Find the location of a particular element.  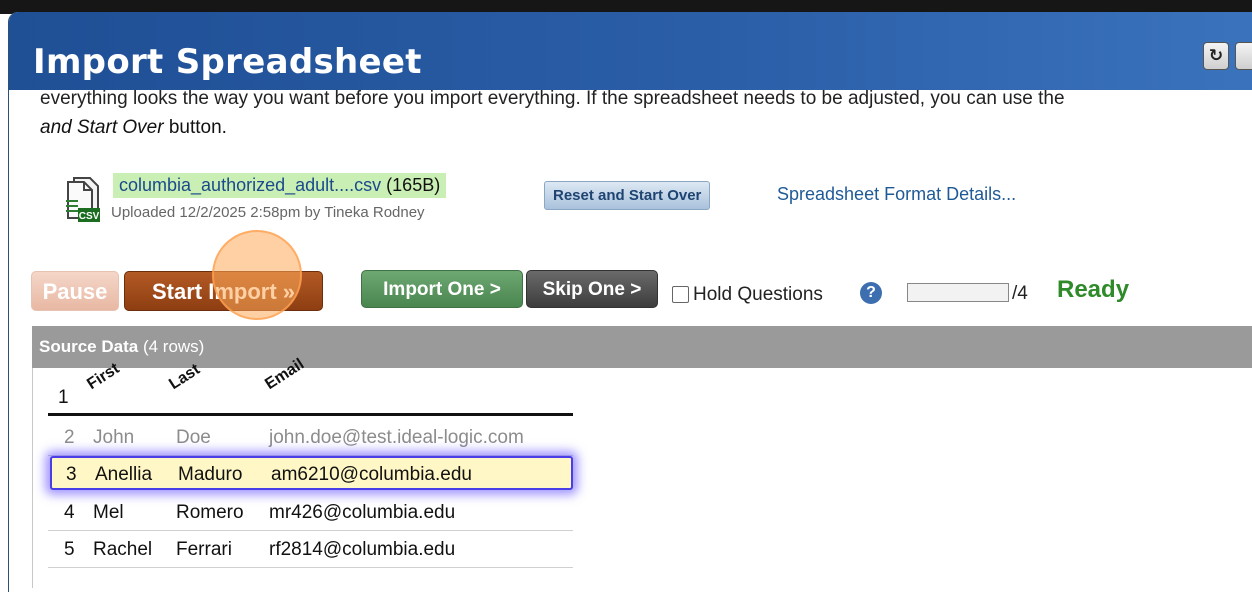

cell-email: rf2814@columbia.edu is located at coordinates (362, 549).